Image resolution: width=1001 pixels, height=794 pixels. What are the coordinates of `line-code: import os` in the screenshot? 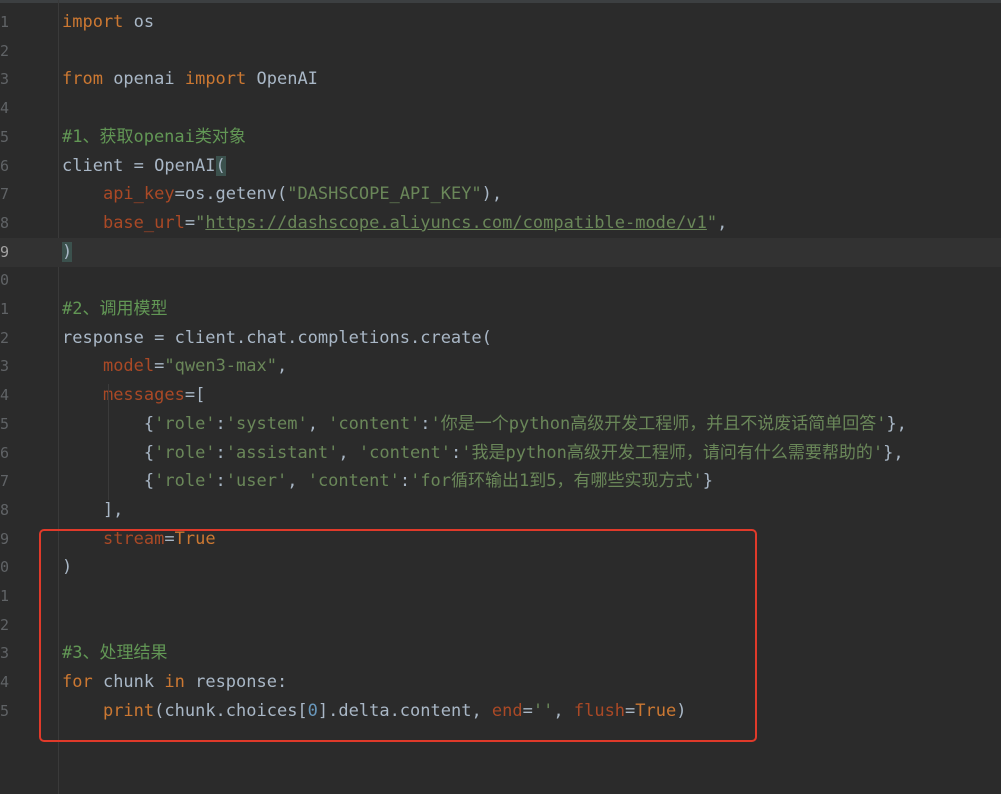 It's located at (108, 22).